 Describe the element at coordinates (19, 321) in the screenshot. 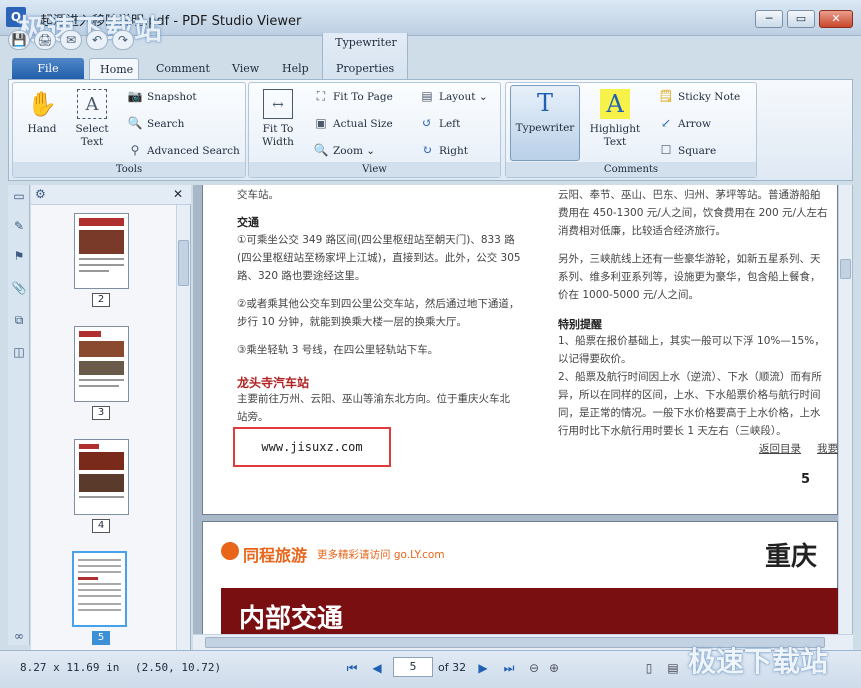

I see `pages-icon: ⧉` at that location.